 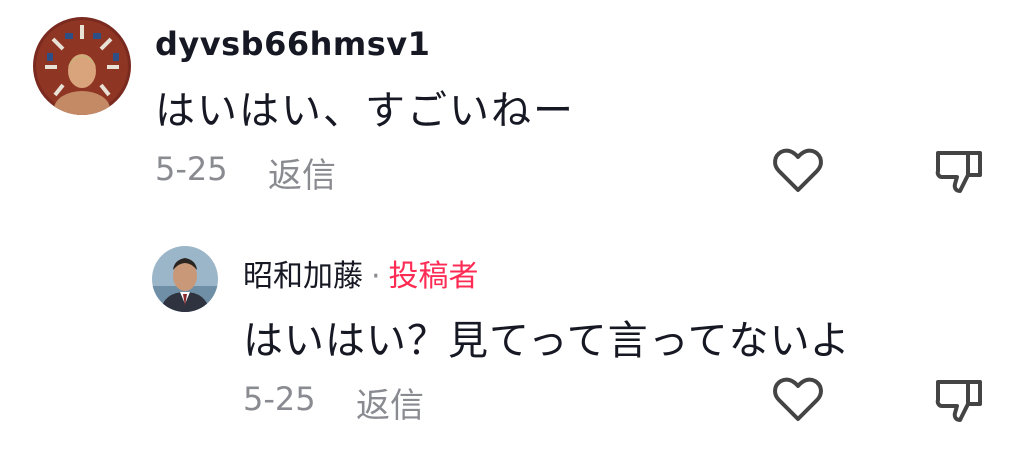 What do you see at coordinates (303, 276) in the screenshot?
I see `reply-username: 昭和加藤` at bounding box center [303, 276].